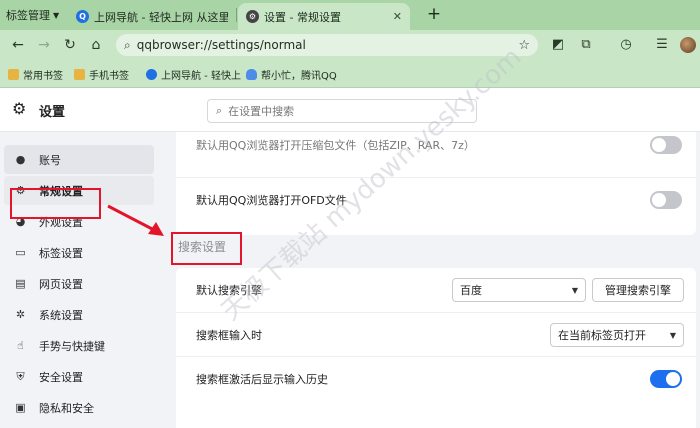 This screenshot has height=428, width=700. What do you see at coordinates (61, 377) in the screenshot?
I see `sidebar-item-label: 安全设置` at bounding box center [61, 377].